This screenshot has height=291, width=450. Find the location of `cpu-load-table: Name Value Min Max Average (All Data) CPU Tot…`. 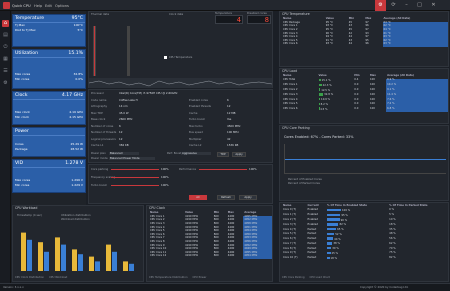

cpu-load-table: Name Value Min Max Average (All Data) CPU Tot… is located at coordinates (365, 93).